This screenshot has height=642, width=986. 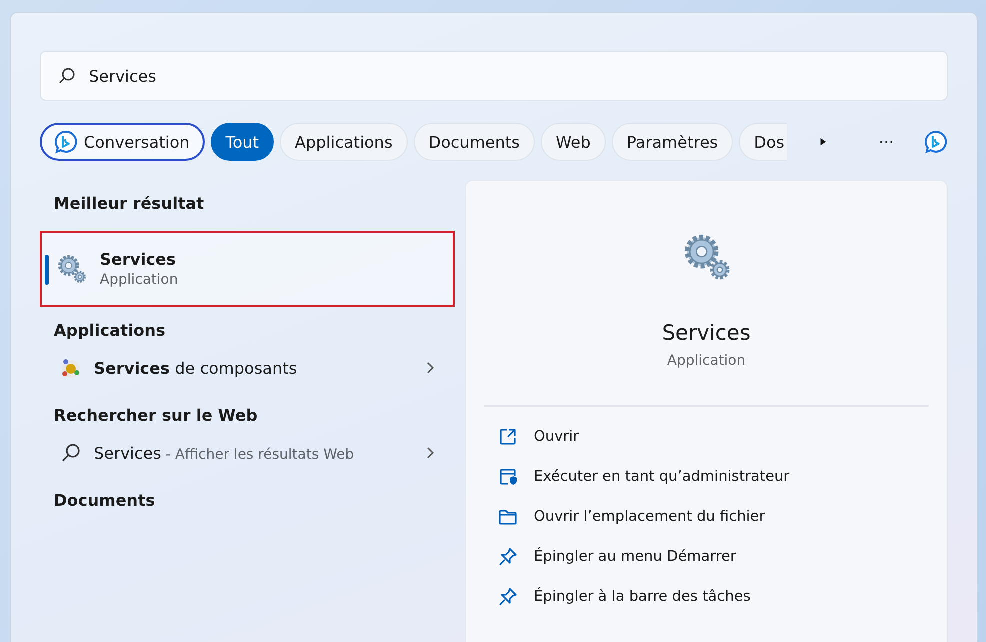 I want to click on action-item: Ouvrir, so click(x=706, y=437).